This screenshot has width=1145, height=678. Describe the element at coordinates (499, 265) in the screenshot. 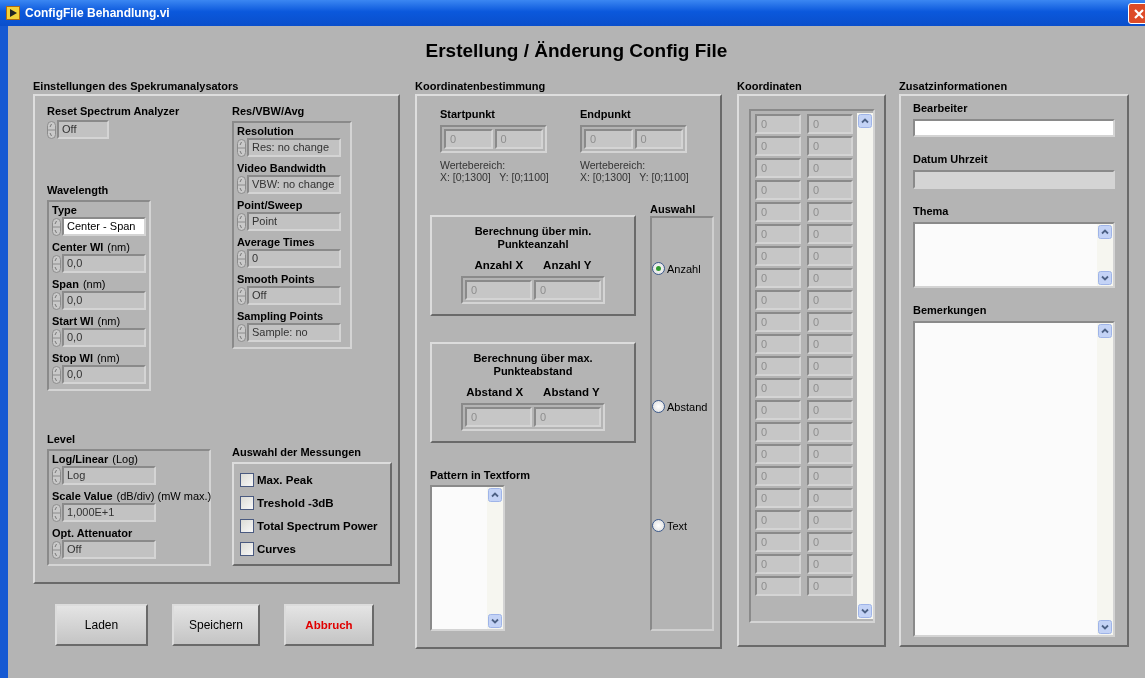

I see `field-label: Anzahl X` at that location.